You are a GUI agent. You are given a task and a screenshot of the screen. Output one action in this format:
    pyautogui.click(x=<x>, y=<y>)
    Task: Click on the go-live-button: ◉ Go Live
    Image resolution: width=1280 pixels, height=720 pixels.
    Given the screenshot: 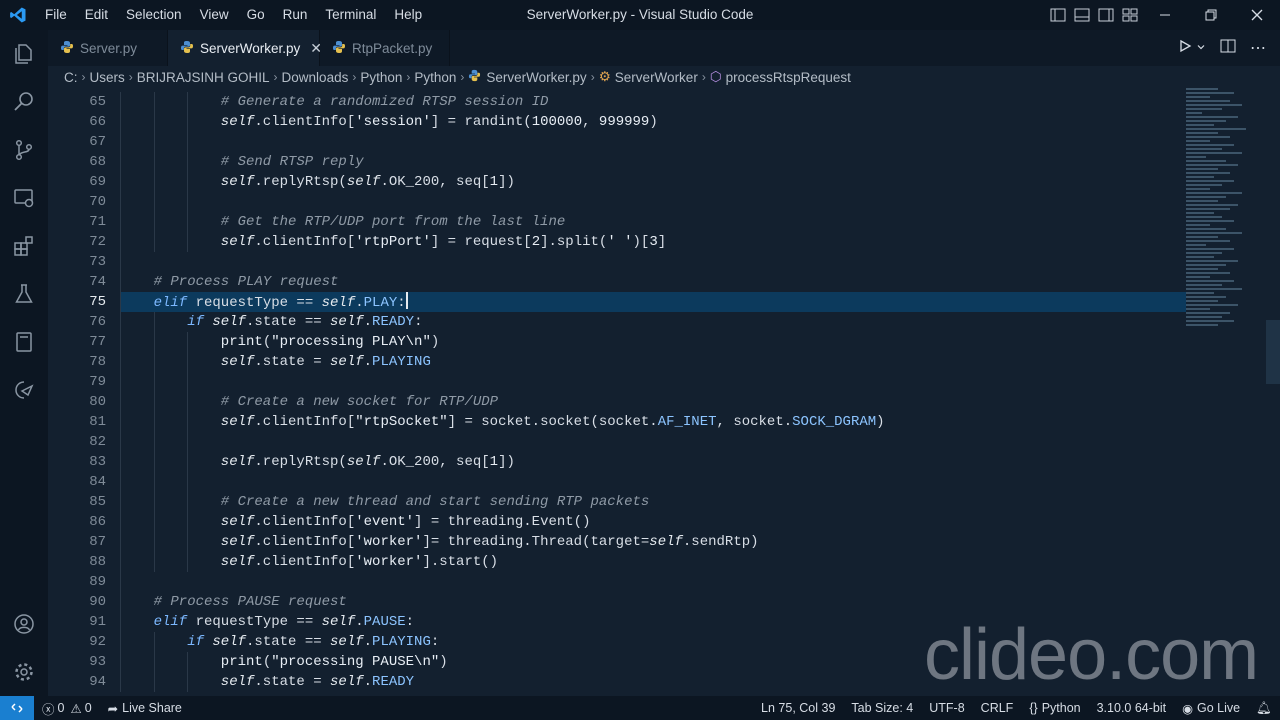 What is the action you would take?
    pyautogui.click(x=1211, y=708)
    